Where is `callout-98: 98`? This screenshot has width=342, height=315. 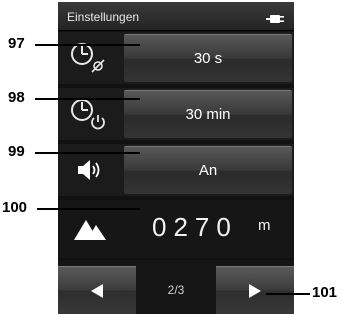 callout-98: 98 is located at coordinates (16, 97).